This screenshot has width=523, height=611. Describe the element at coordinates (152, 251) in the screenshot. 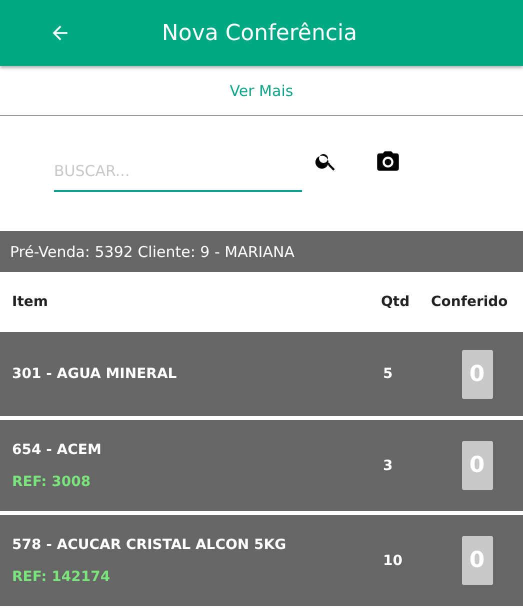

I see `order-info: Pré-Venda: 5392 Cliente: 9 - MARIANA` at that location.